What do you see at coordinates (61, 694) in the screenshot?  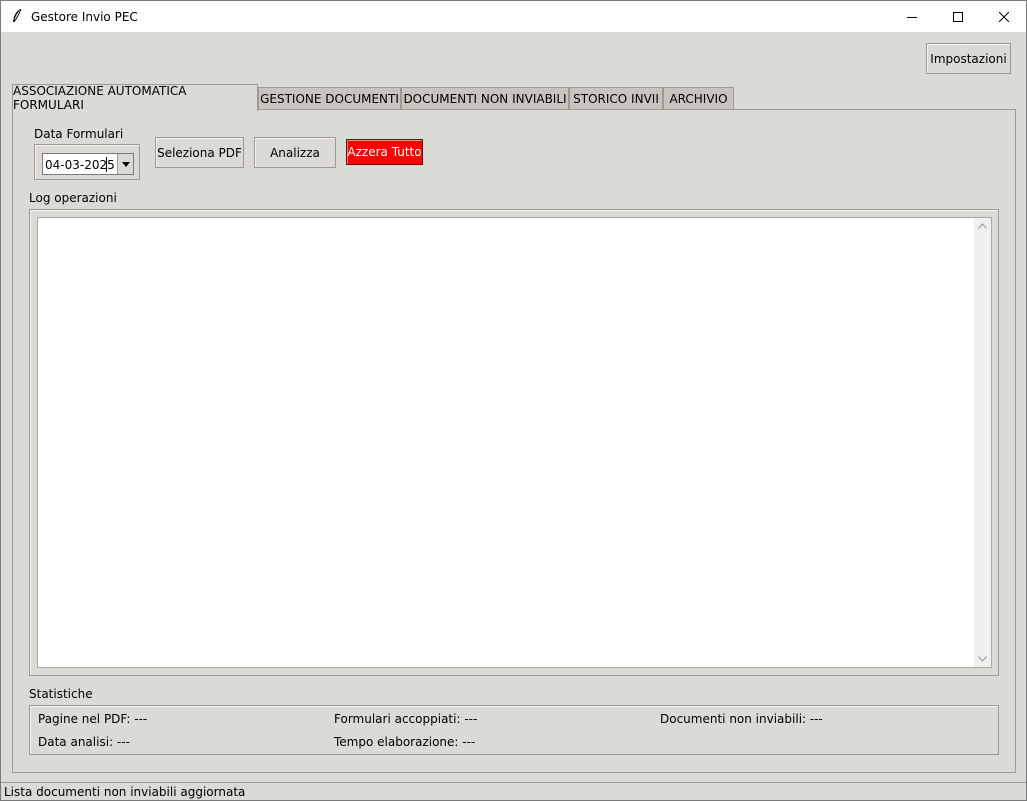 I see `stats-label: Statistiche` at bounding box center [61, 694].